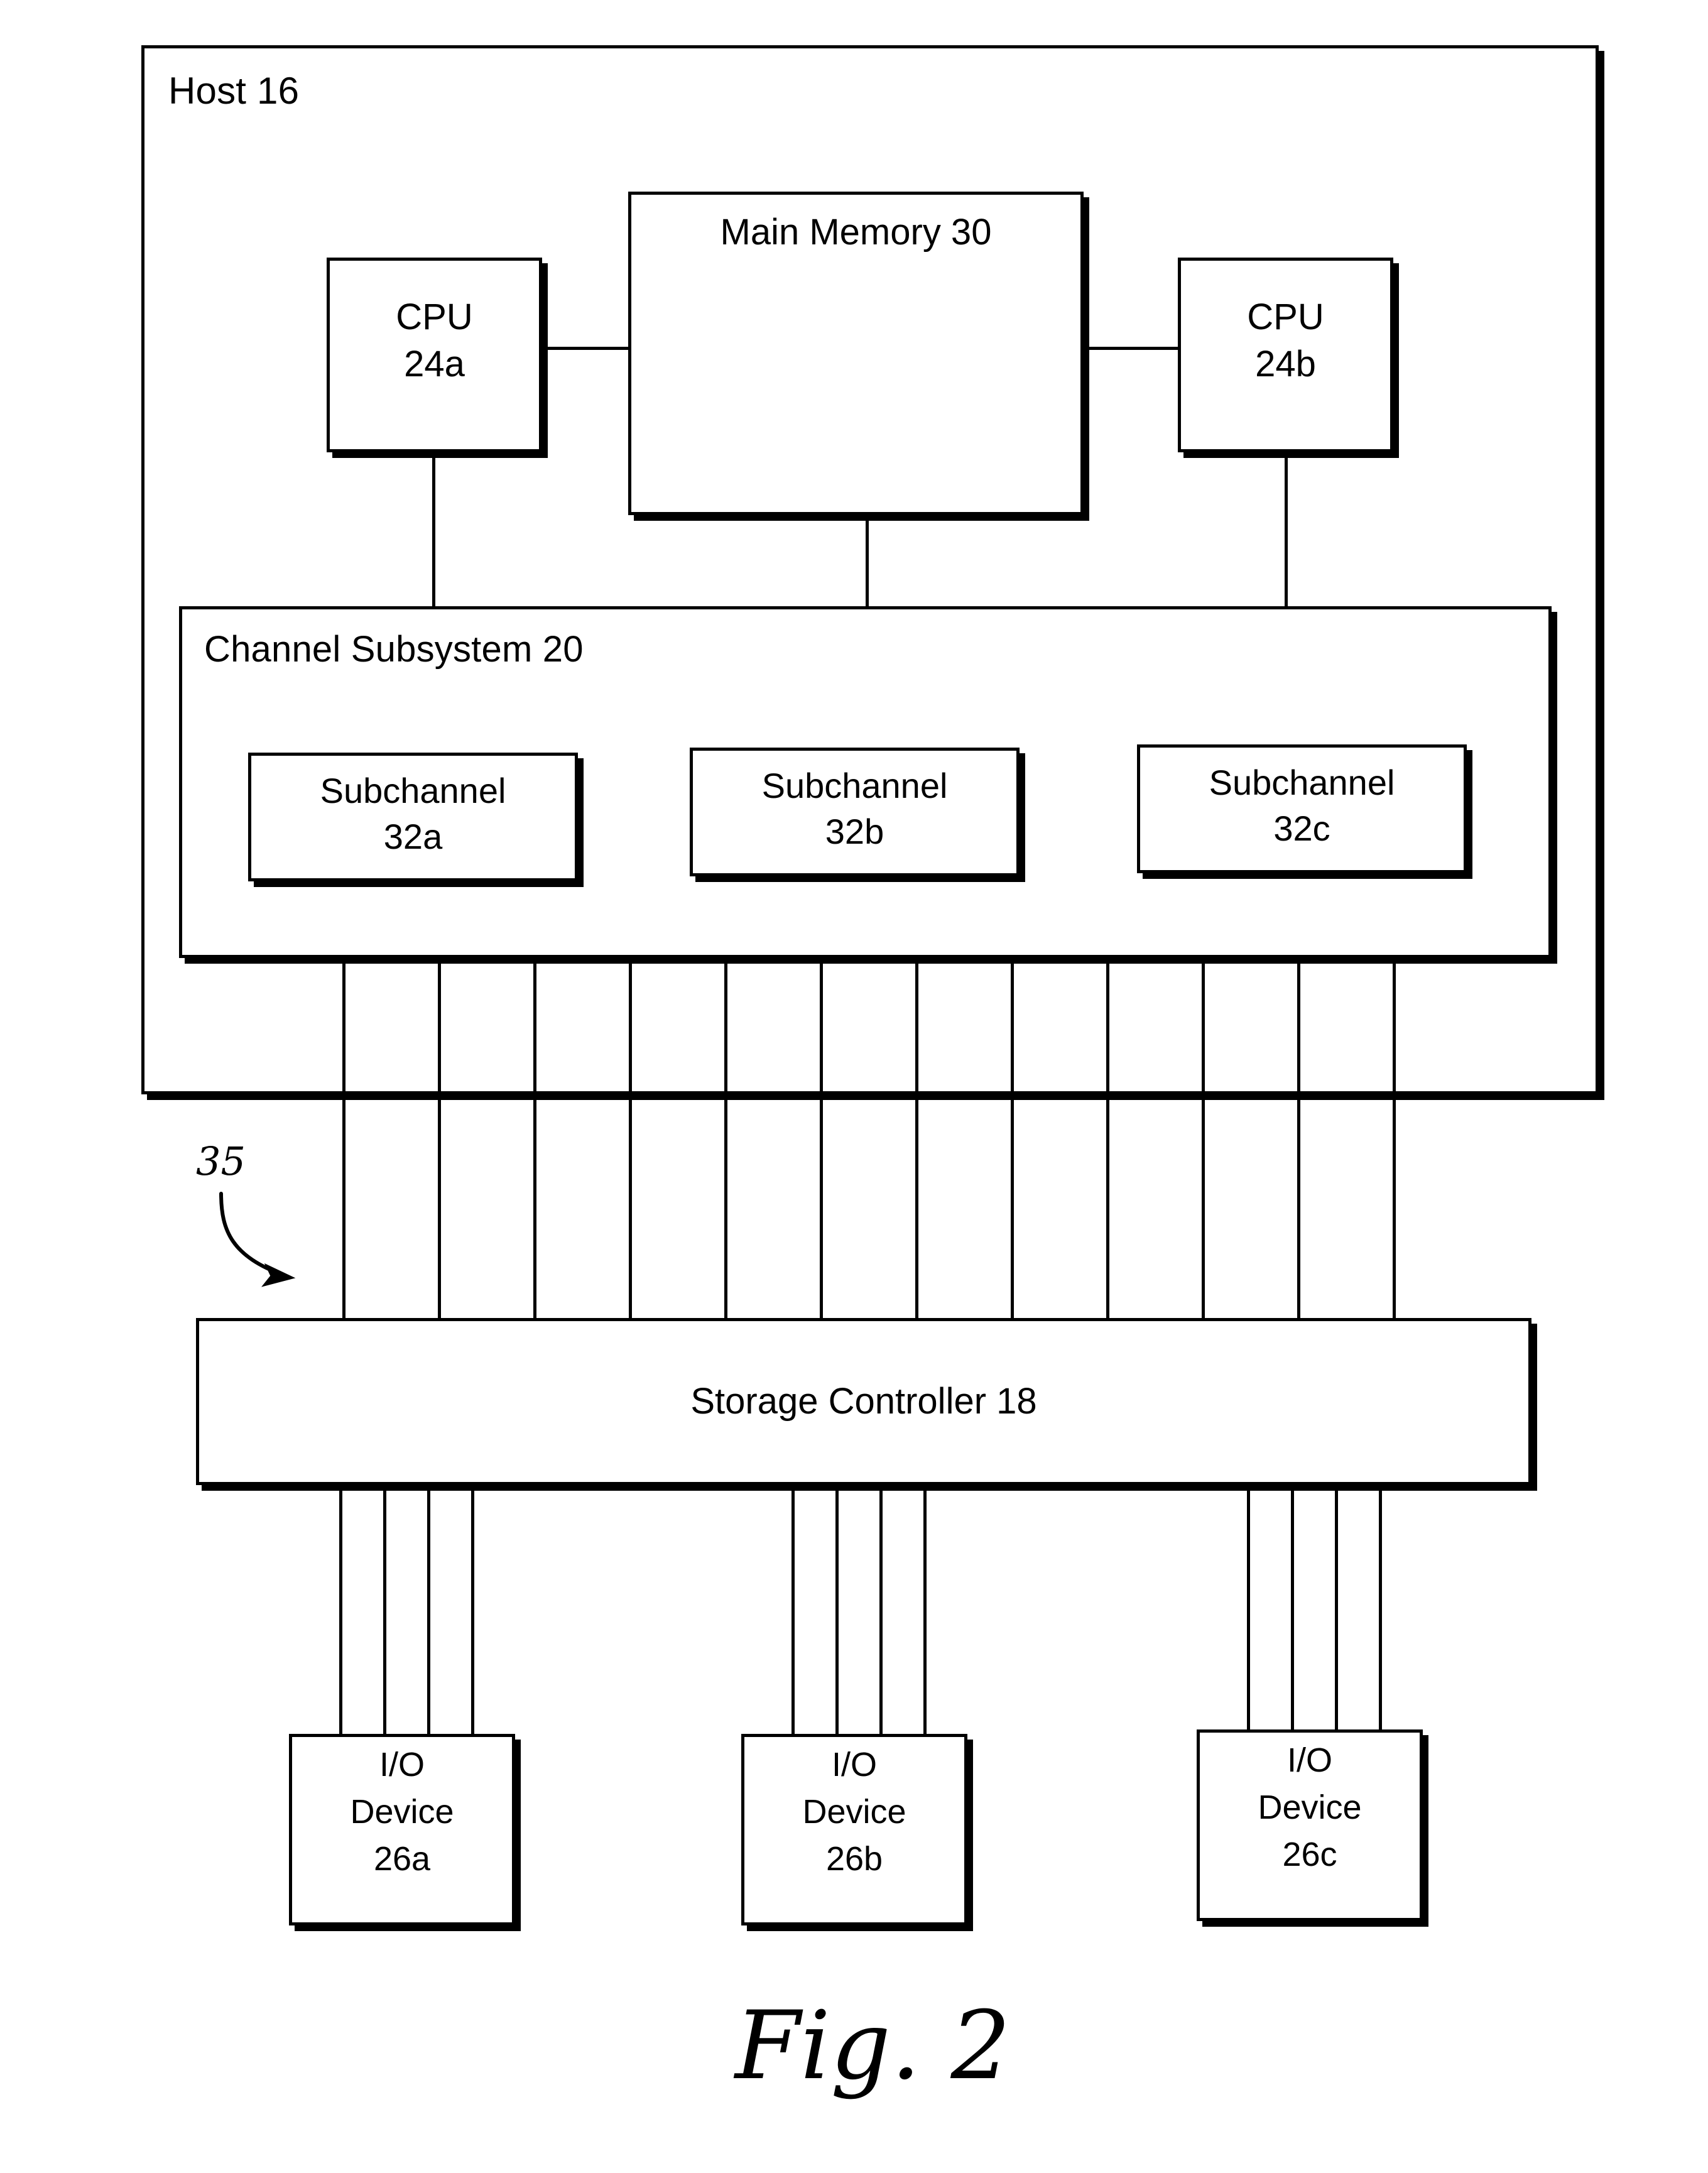 Image resolution: width=1708 pixels, height=2173 pixels. Describe the element at coordinates (234, 91) in the screenshot. I see `host-title: Host 16` at that location.